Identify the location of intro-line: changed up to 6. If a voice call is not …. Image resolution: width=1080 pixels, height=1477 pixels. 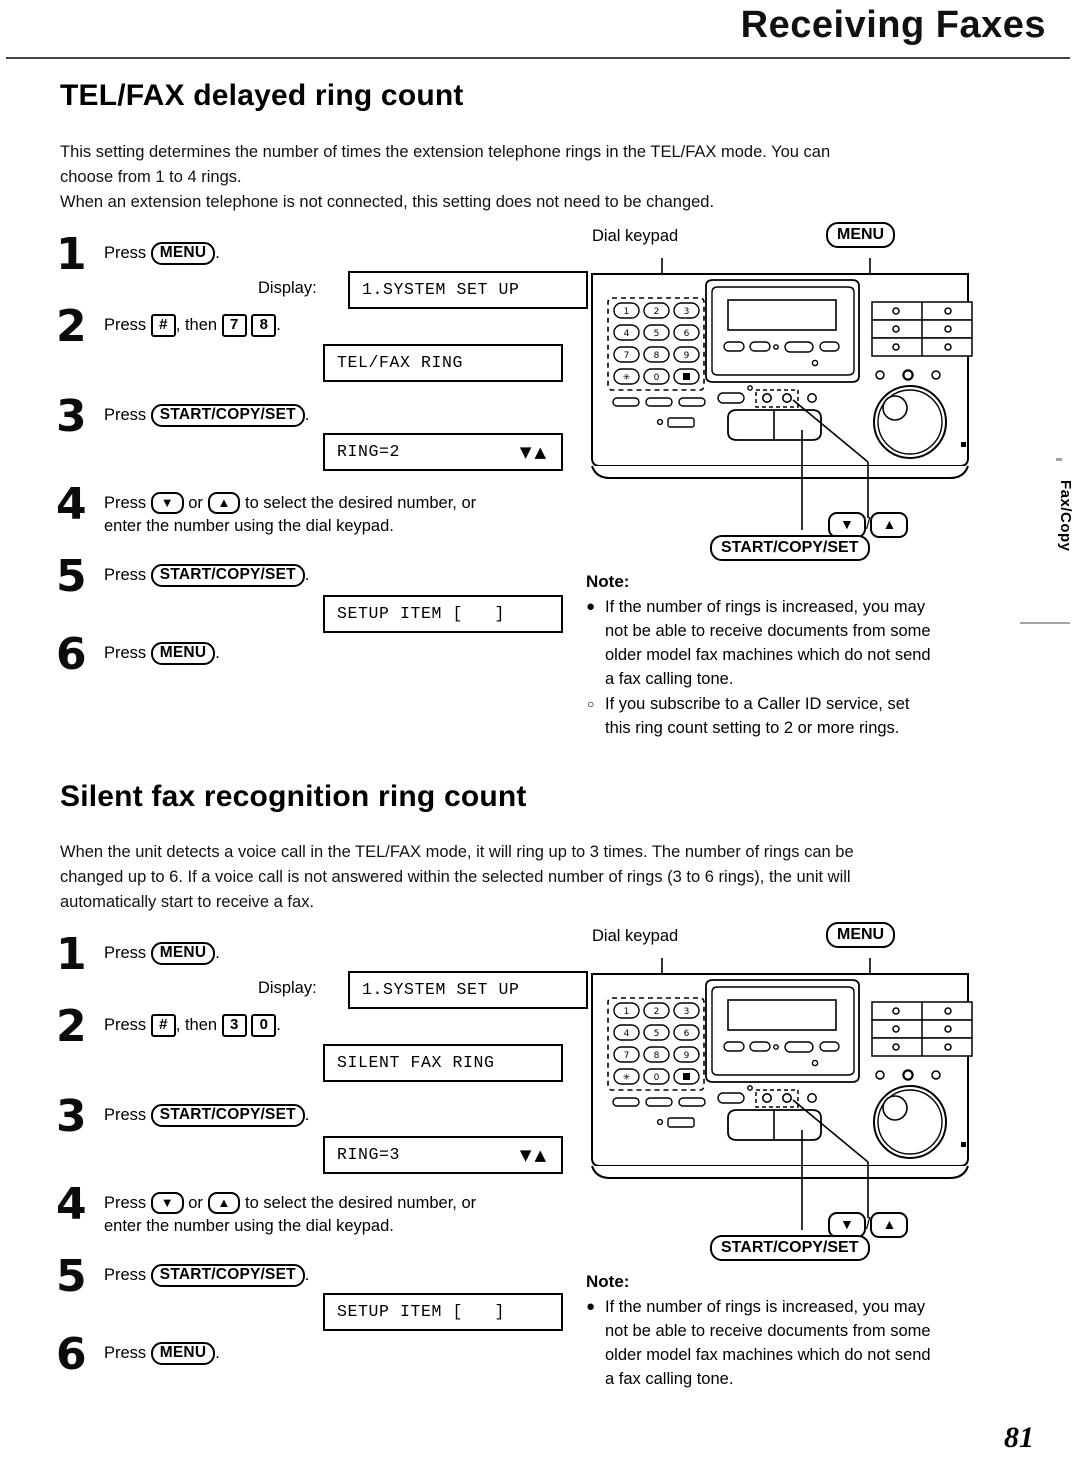
(455, 877).